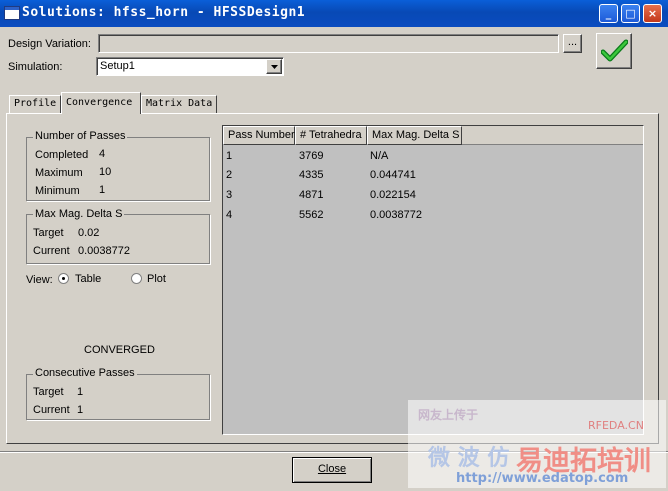  I want to click on table-cell-pass: 2, so click(229, 175).